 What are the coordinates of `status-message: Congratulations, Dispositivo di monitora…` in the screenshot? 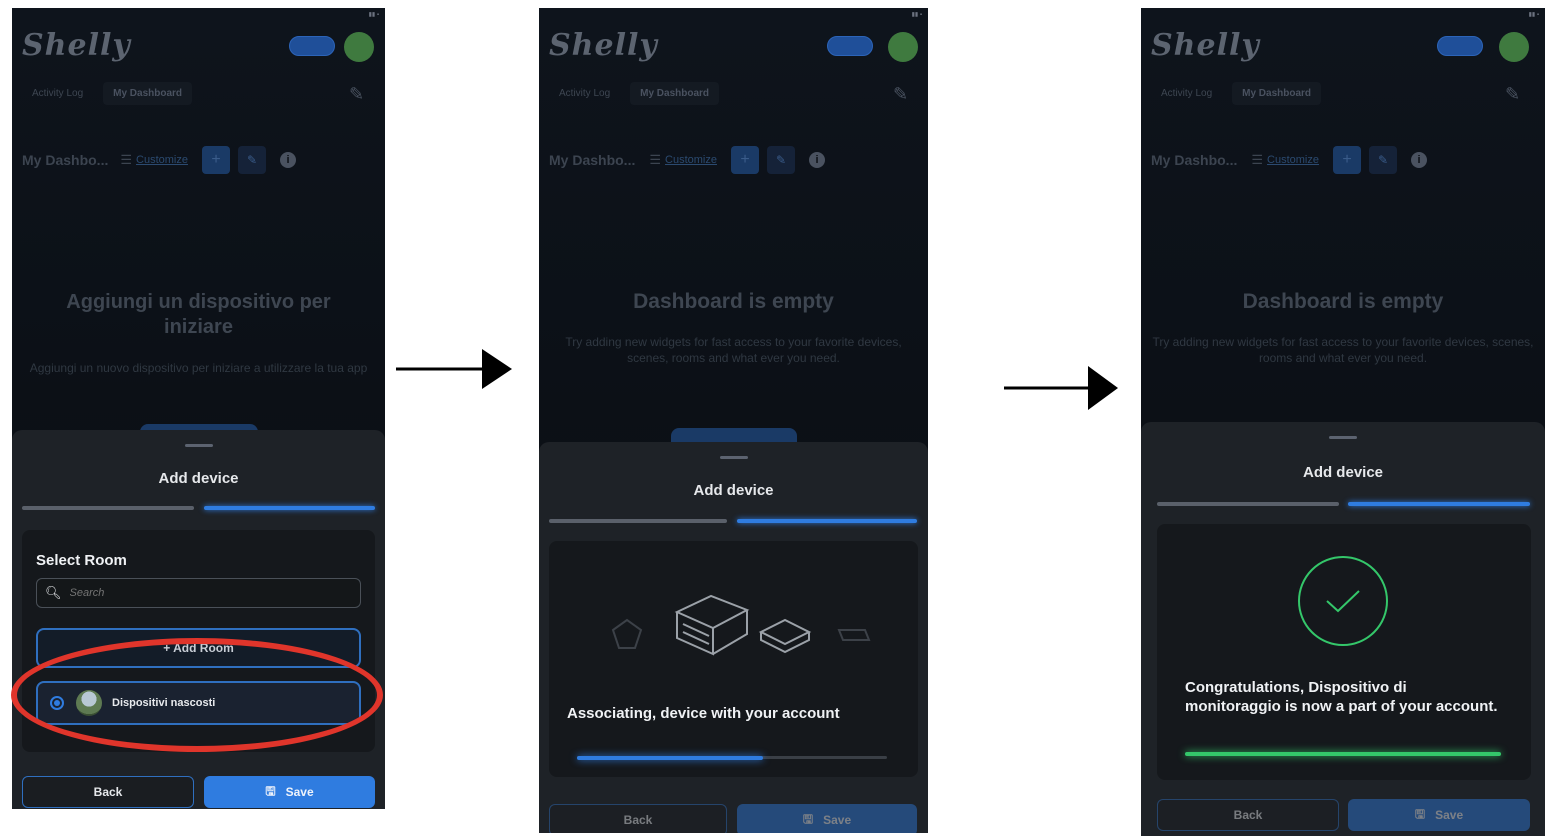 It's located at (1341, 697).